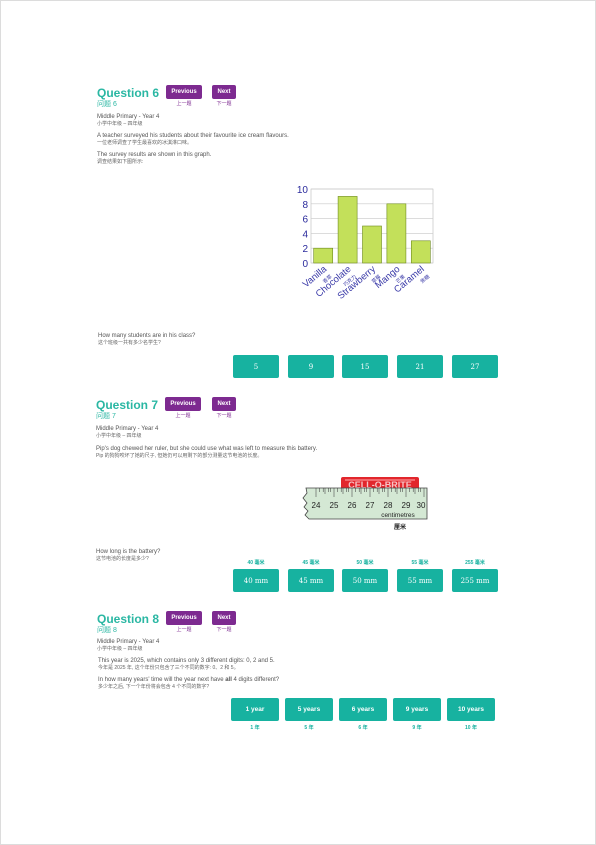  I want to click on answer-option: 255 mm, so click(475, 580).